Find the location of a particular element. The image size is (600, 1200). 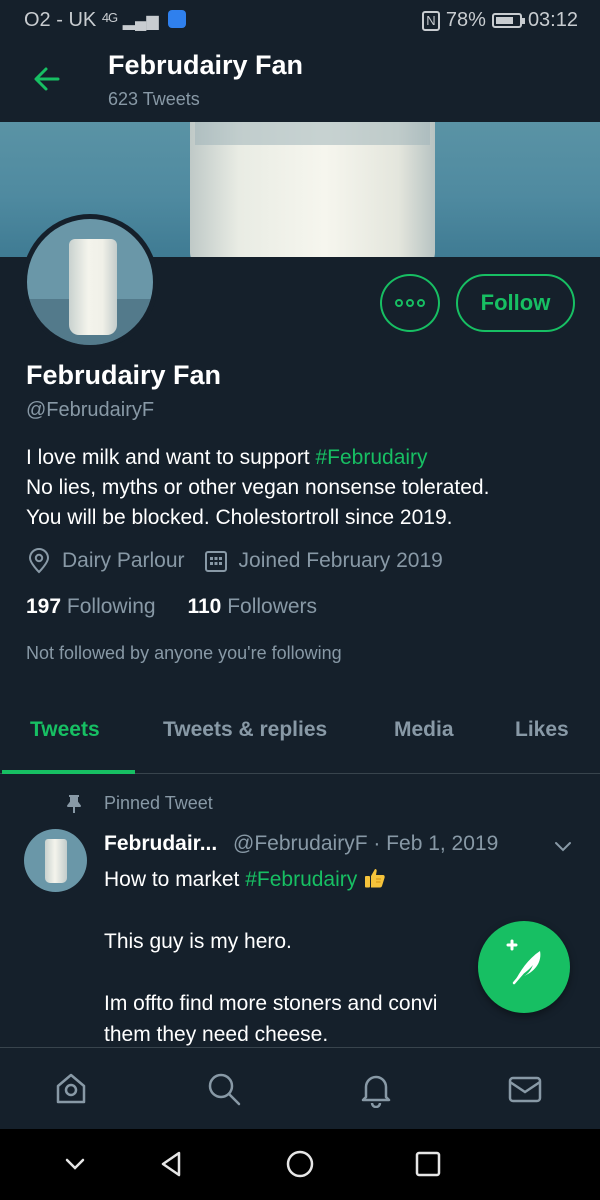

pin-icon is located at coordinates (74, 804).